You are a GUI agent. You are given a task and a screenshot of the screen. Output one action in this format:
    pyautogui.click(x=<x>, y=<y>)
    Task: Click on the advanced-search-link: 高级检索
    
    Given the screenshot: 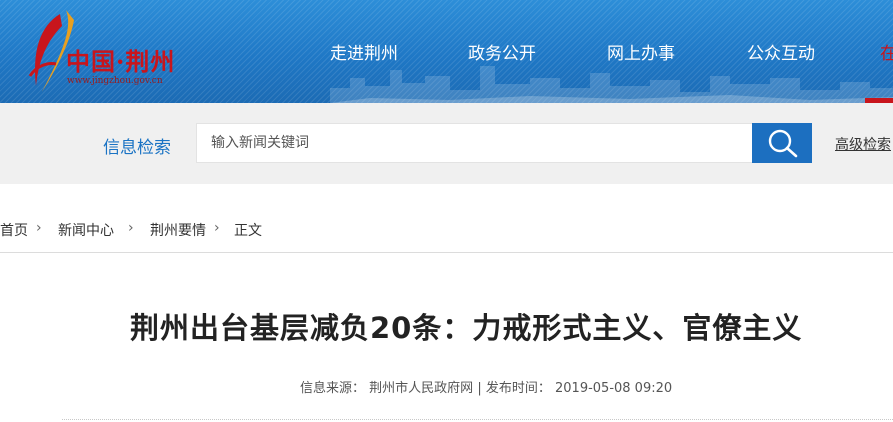 What is the action you would take?
    pyautogui.click(x=863, y=144)
    